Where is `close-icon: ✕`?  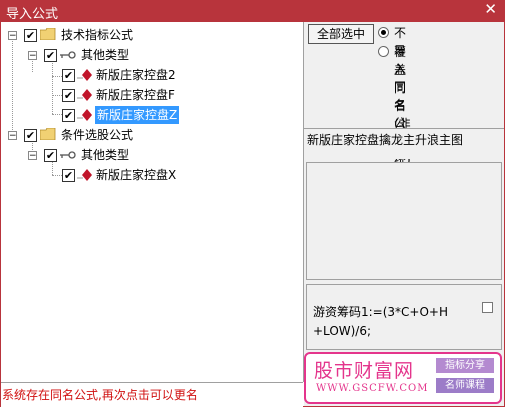 close-icon: ✕ is located at coordinates (490, 9).